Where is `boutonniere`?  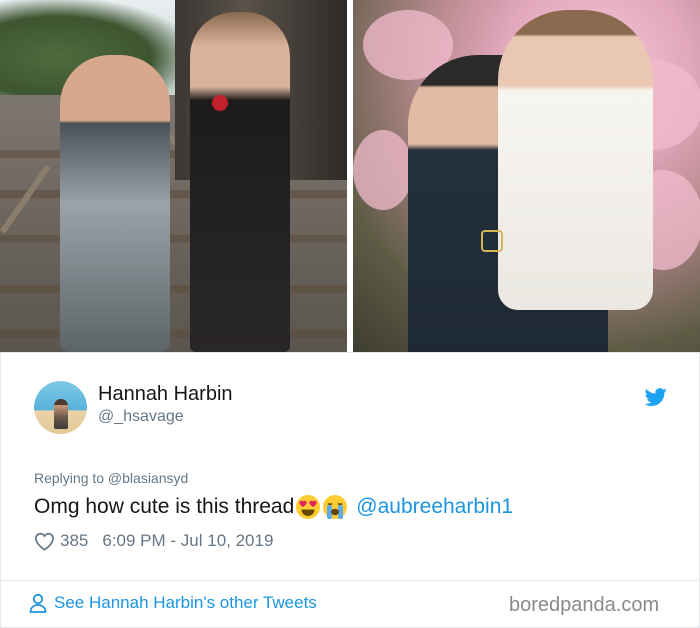
boutonniere is located at coordinates (220, 103).